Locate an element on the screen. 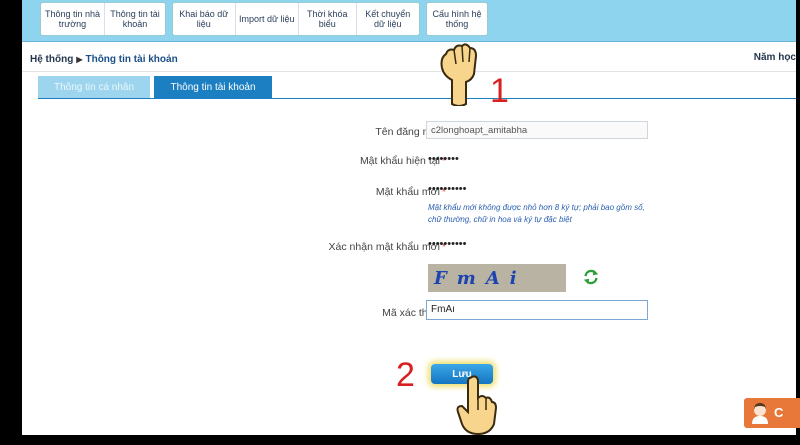 The width and height of the screenshot is (800, 445). breadcrumb-bar: Hệ thống ▶ Thông tin tài khoản Năm học is located at coordinates (409, 57).